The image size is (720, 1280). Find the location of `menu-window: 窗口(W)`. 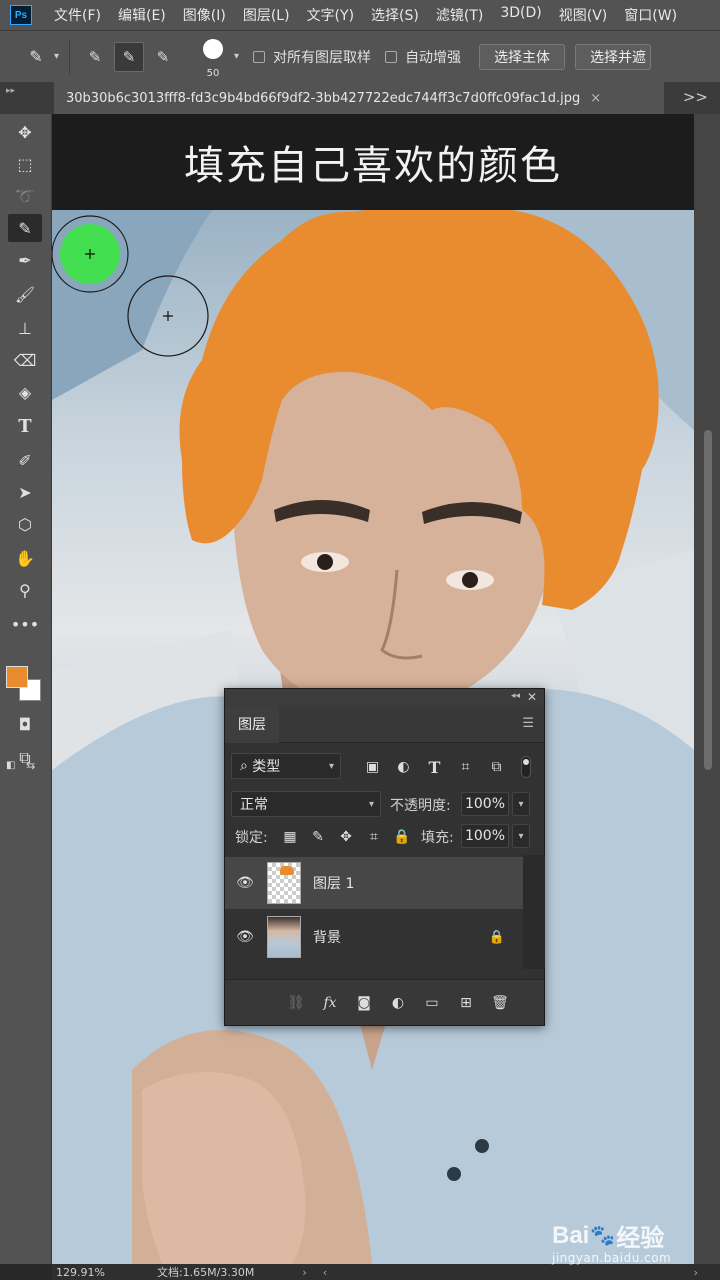

menu-window: 窗口(W) is located at coordinates (650, 15).